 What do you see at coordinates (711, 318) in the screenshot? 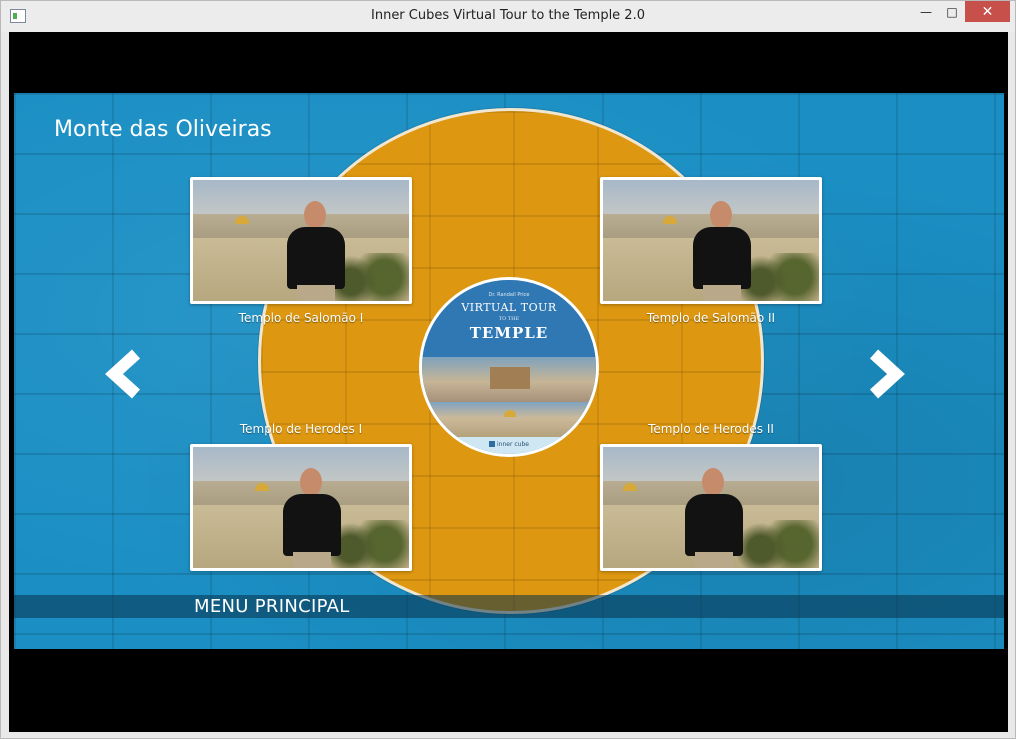
I see `video-label-salomao-2: Templo de Salomão II` at bounding box center [711, 318].